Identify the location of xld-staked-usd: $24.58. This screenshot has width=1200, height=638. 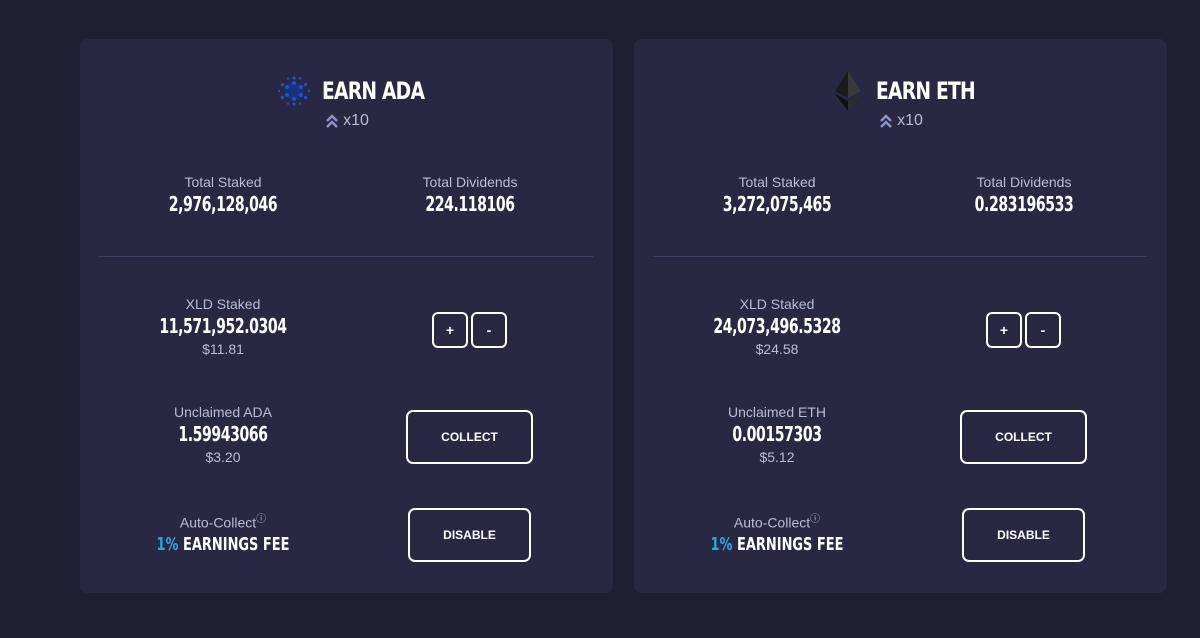
(777, 349).